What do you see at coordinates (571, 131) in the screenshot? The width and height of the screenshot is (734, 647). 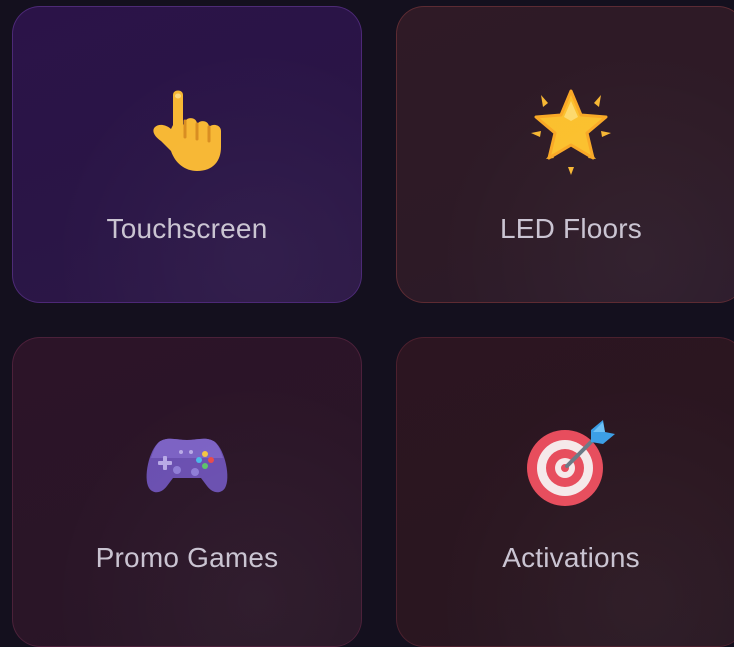 I see `glowing-star-icon` at bounding box center [571, 131].